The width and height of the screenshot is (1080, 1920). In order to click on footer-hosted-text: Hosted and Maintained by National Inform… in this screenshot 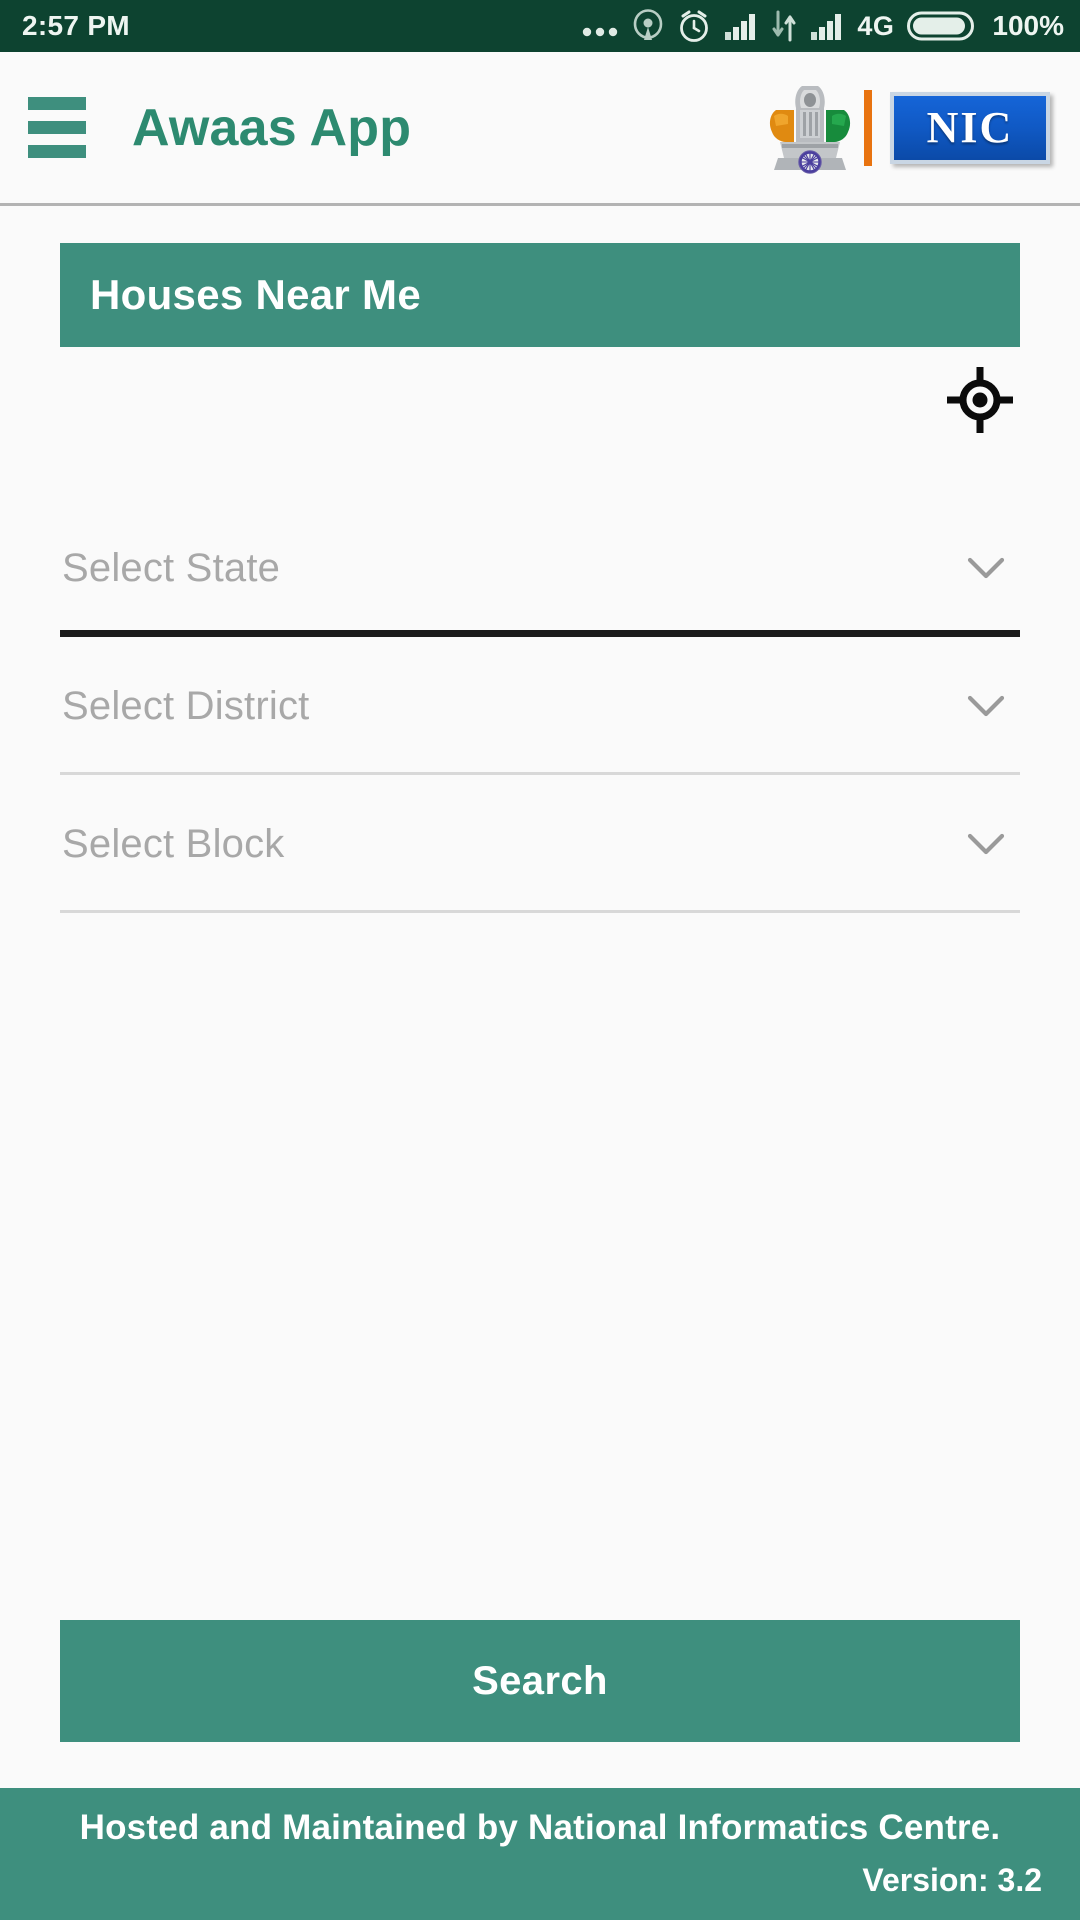, I will do `click(540, 1827)`.